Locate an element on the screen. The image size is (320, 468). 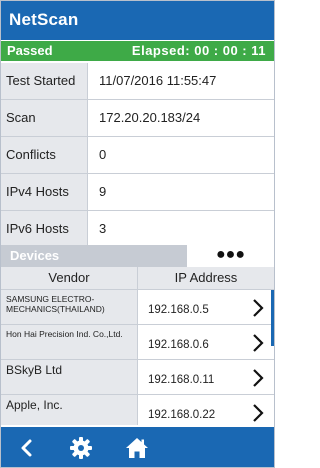
column-header-vendor: Vendor is located at coordinates (69, 278).